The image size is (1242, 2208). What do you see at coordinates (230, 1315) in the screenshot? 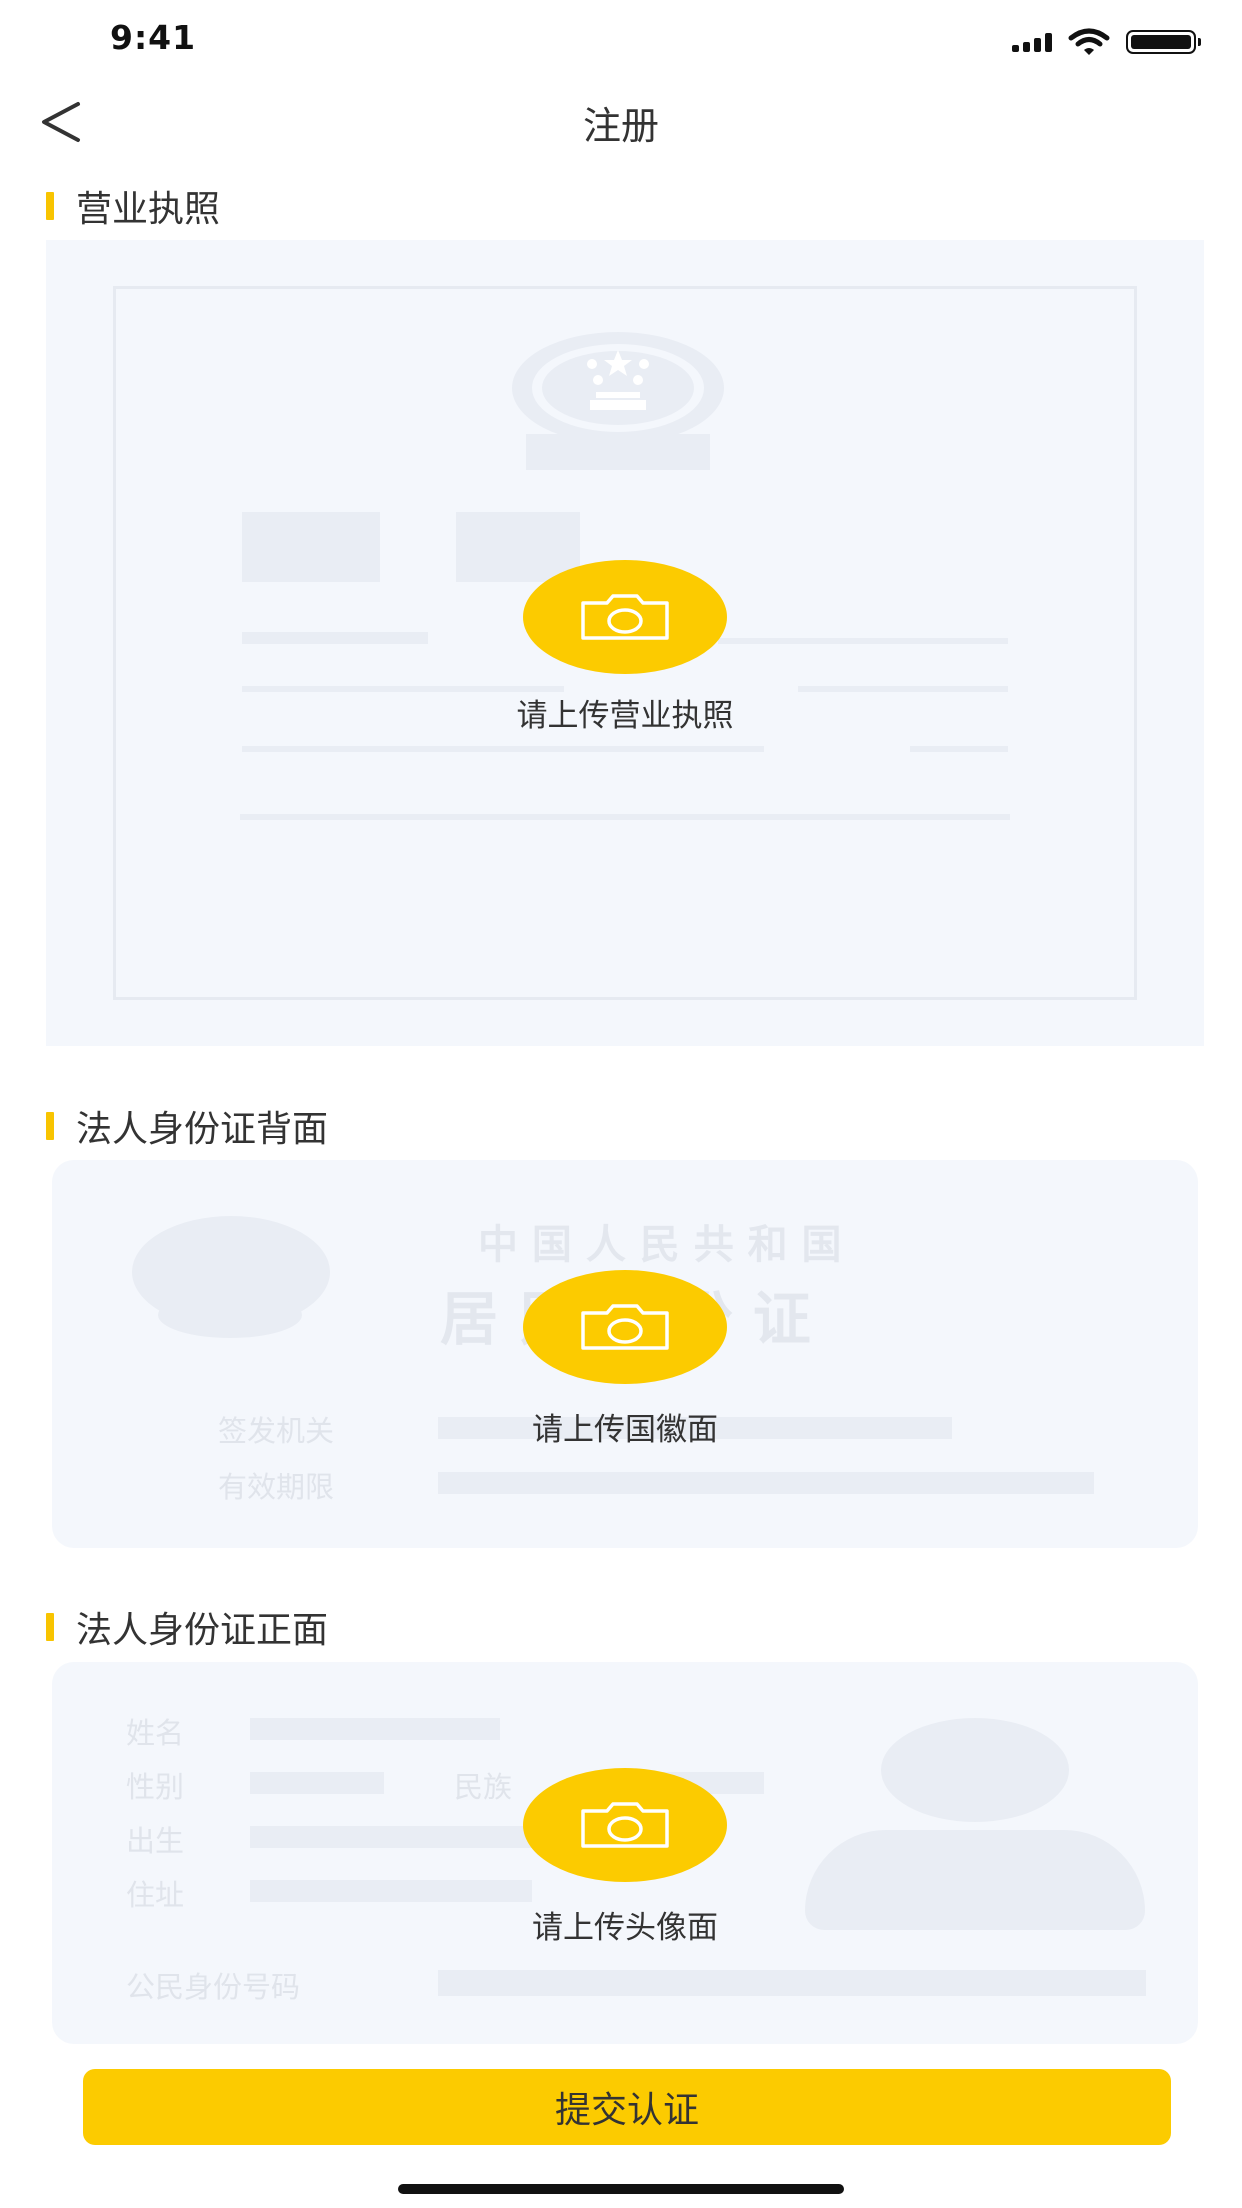
I see `placeholder-emblem-base` at bounding box center [230, 1315].